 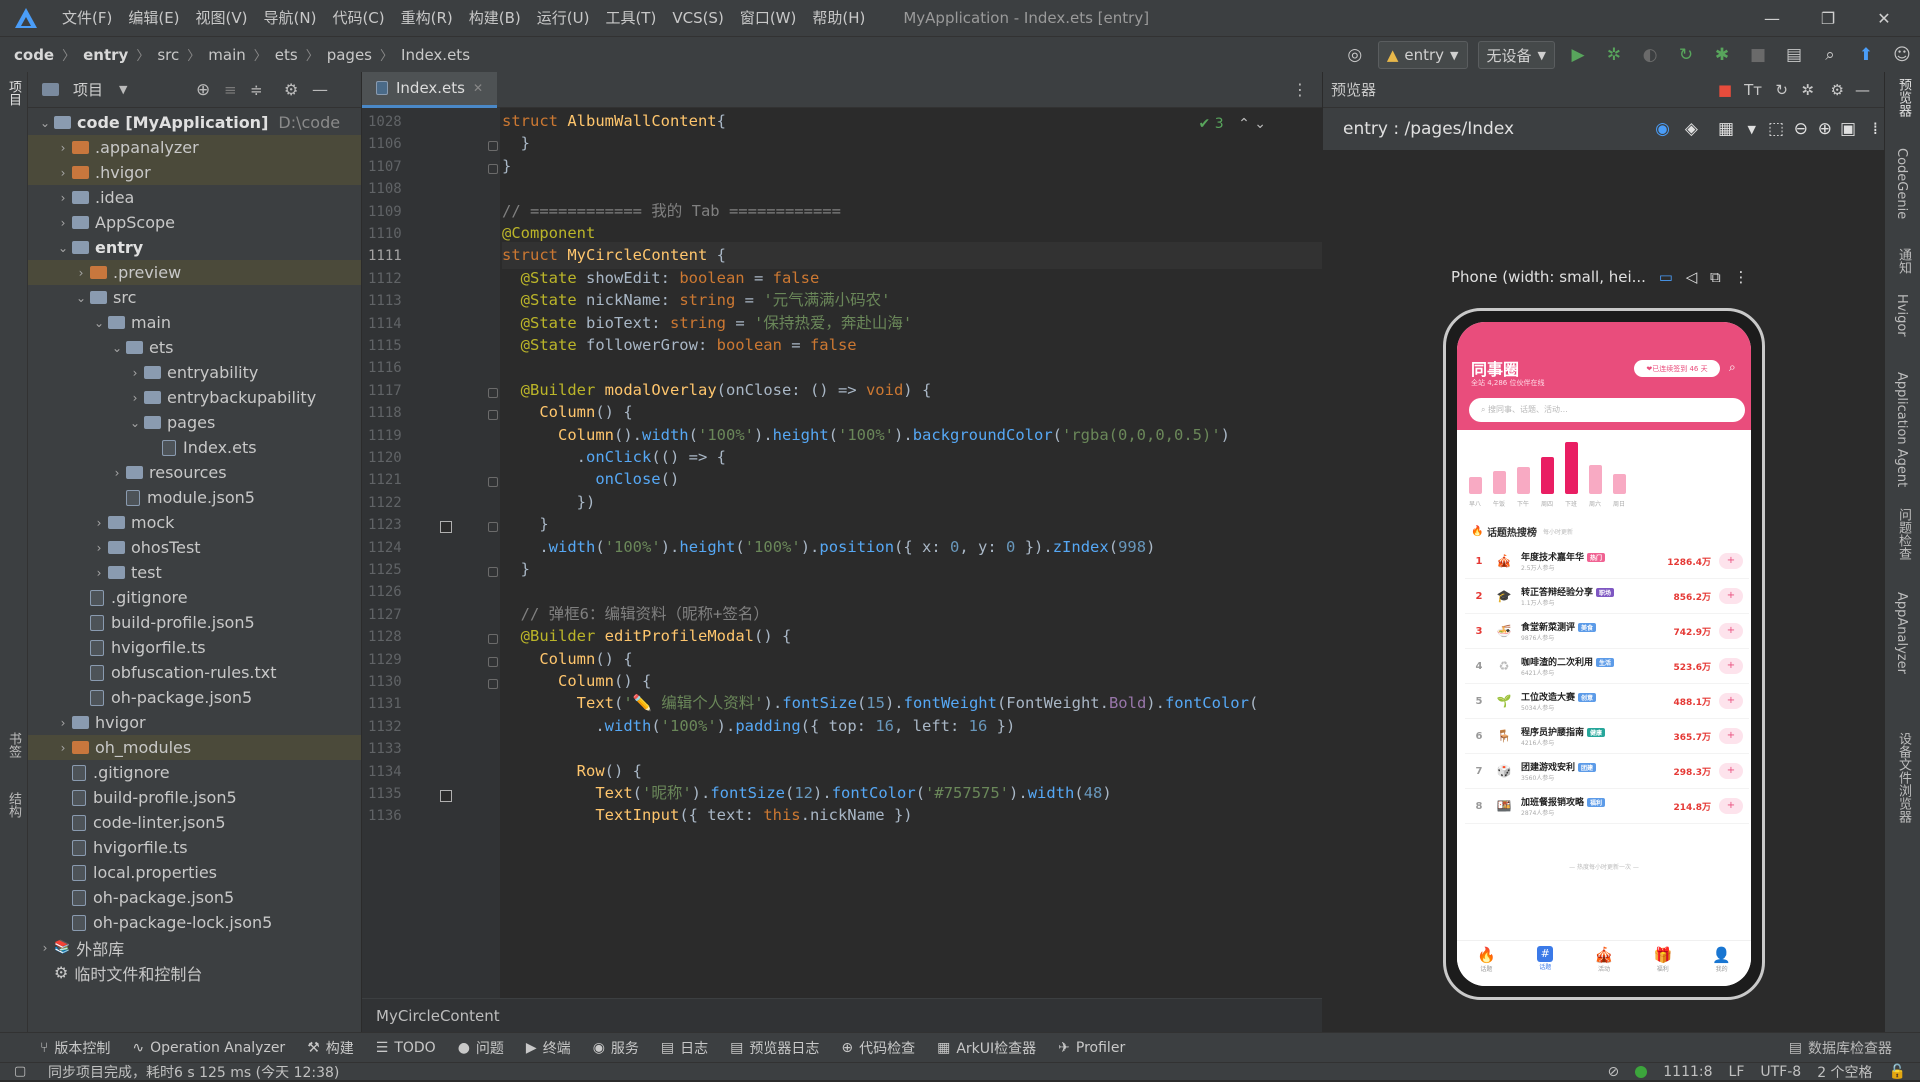 I want to click on target-icon: ◎, so click(x=1355, y=55).